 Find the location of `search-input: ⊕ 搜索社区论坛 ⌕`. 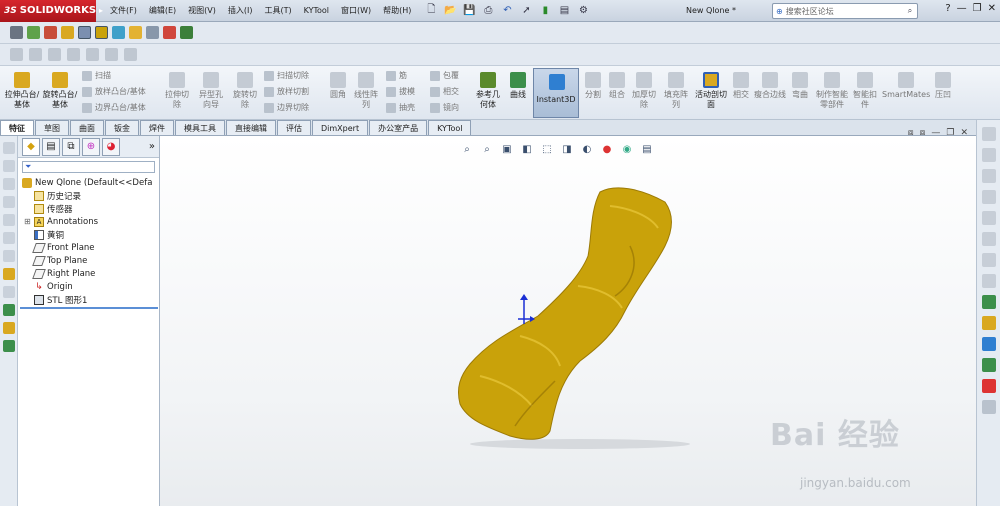

search-input: ⊕ 搜索社区论坛 ⌕ is located at coordinates (845, 11).